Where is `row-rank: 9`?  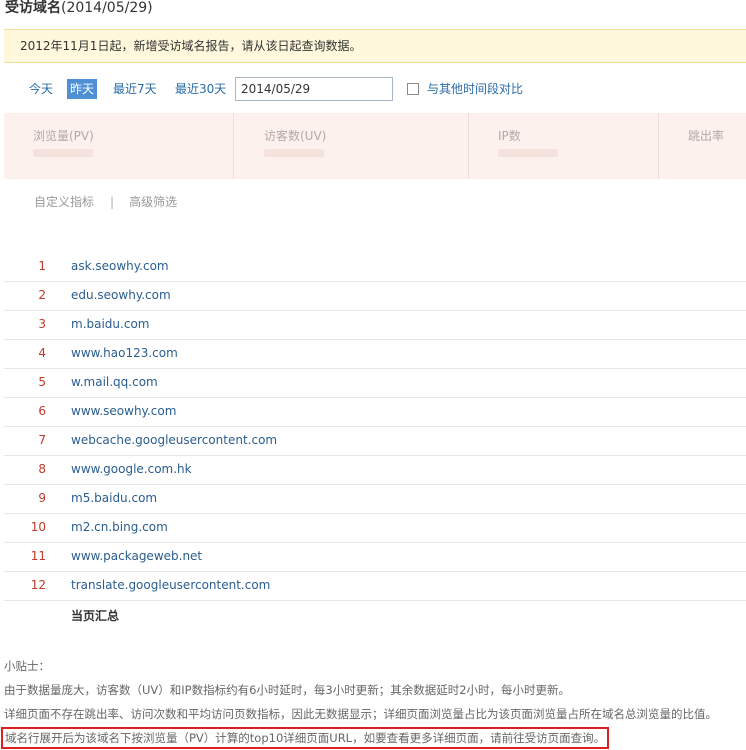
row-rank: 9 is located at coordinates (42, 498).